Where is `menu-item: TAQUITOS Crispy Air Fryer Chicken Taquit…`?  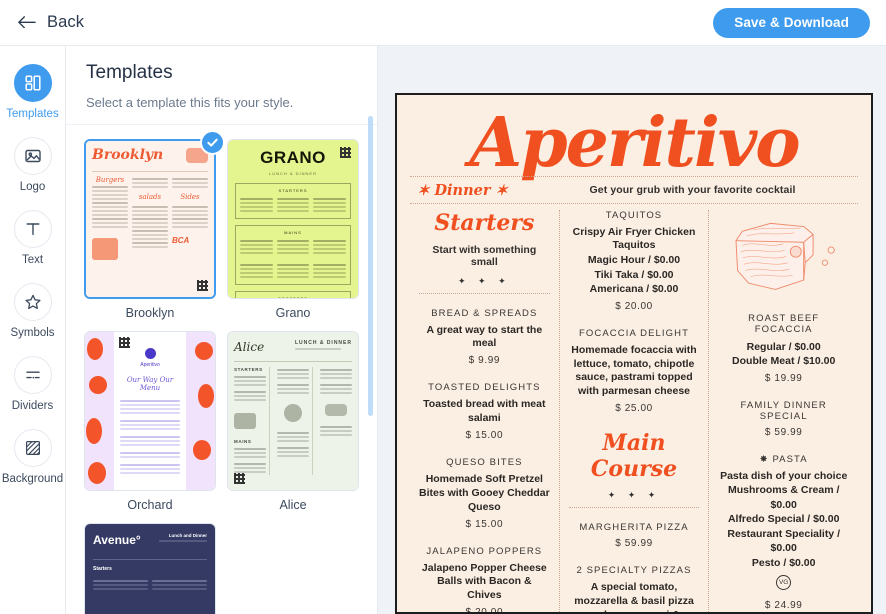 menu-item: TAQUITOS Crispy Air Fryer Chicken Taquit… is located at coordinates (634, 261).